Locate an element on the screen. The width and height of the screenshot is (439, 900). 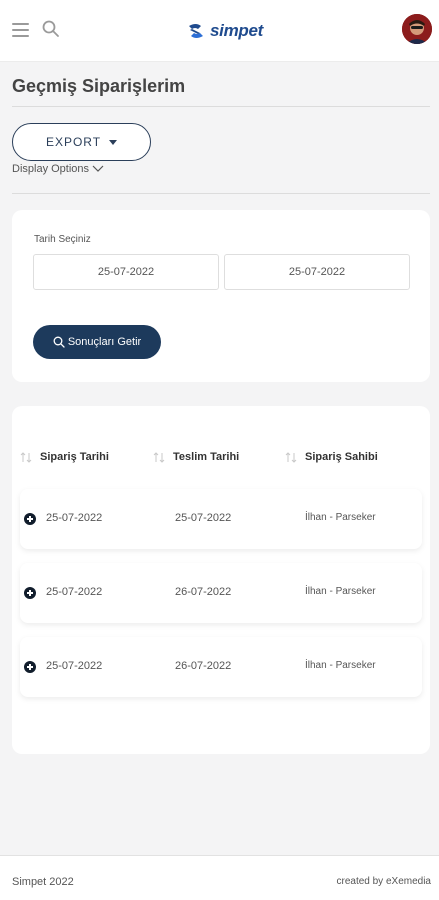
top-bar: simpet is located at coordinates (219, 31).